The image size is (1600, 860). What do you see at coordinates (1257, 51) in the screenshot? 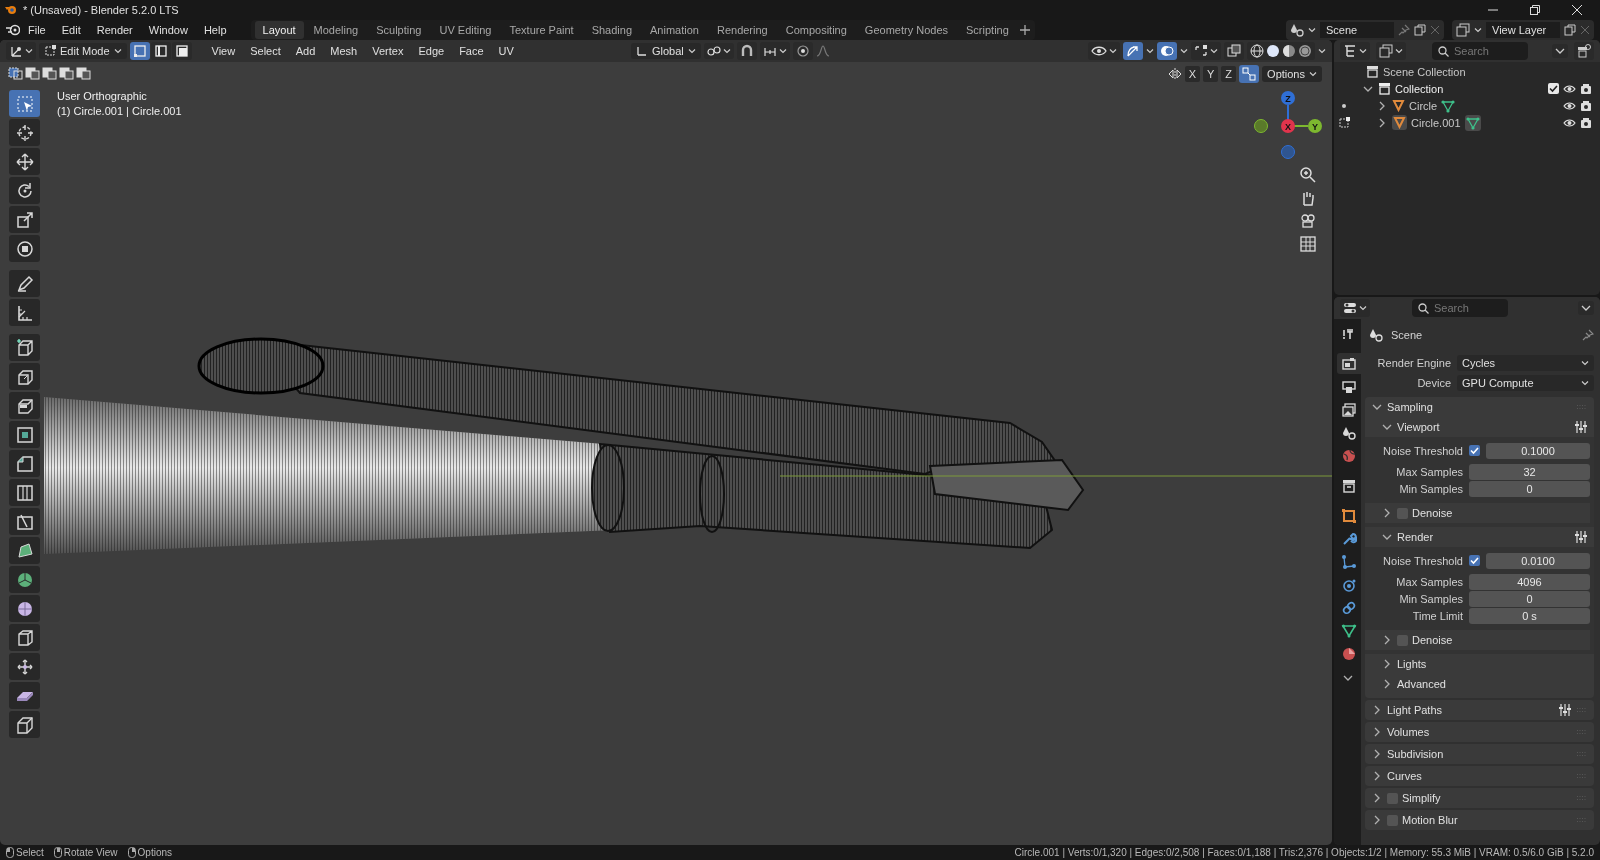
I see `wireframe-sphere-icon` at bounding box center [1257, 51].